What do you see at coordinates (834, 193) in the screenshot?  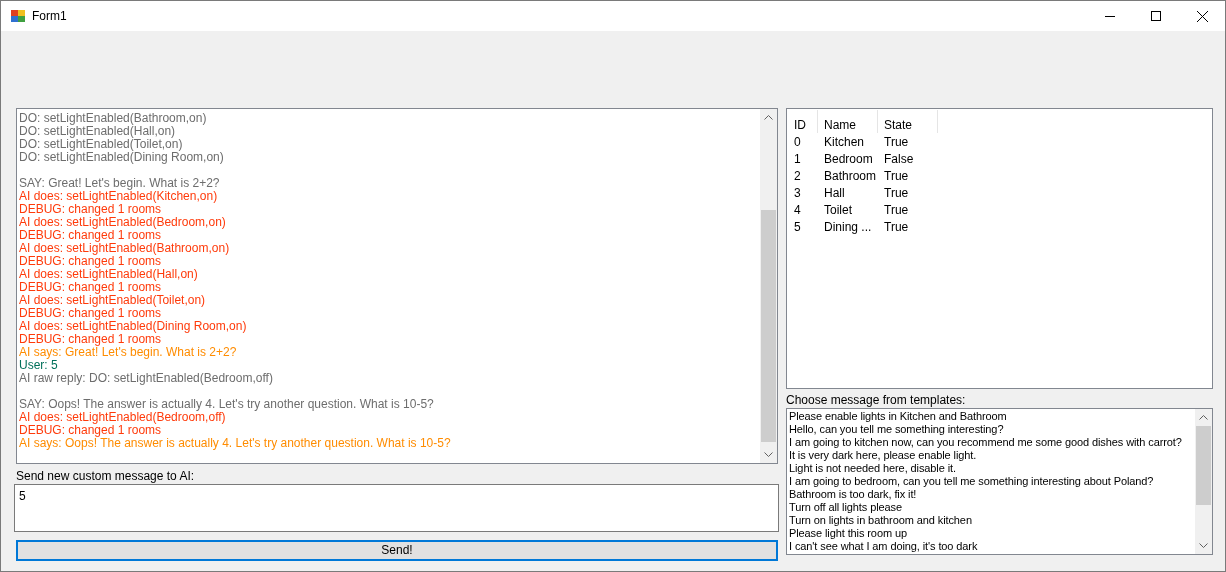 I see `table-cell-text: Hall` at bounding box center [834, 193].